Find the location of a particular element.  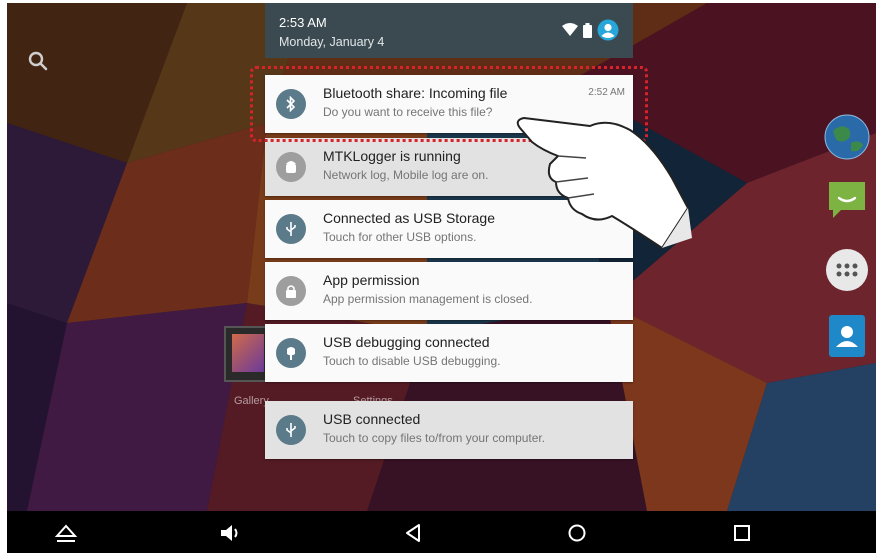

battery-icon is located at coordinates (587, 30).